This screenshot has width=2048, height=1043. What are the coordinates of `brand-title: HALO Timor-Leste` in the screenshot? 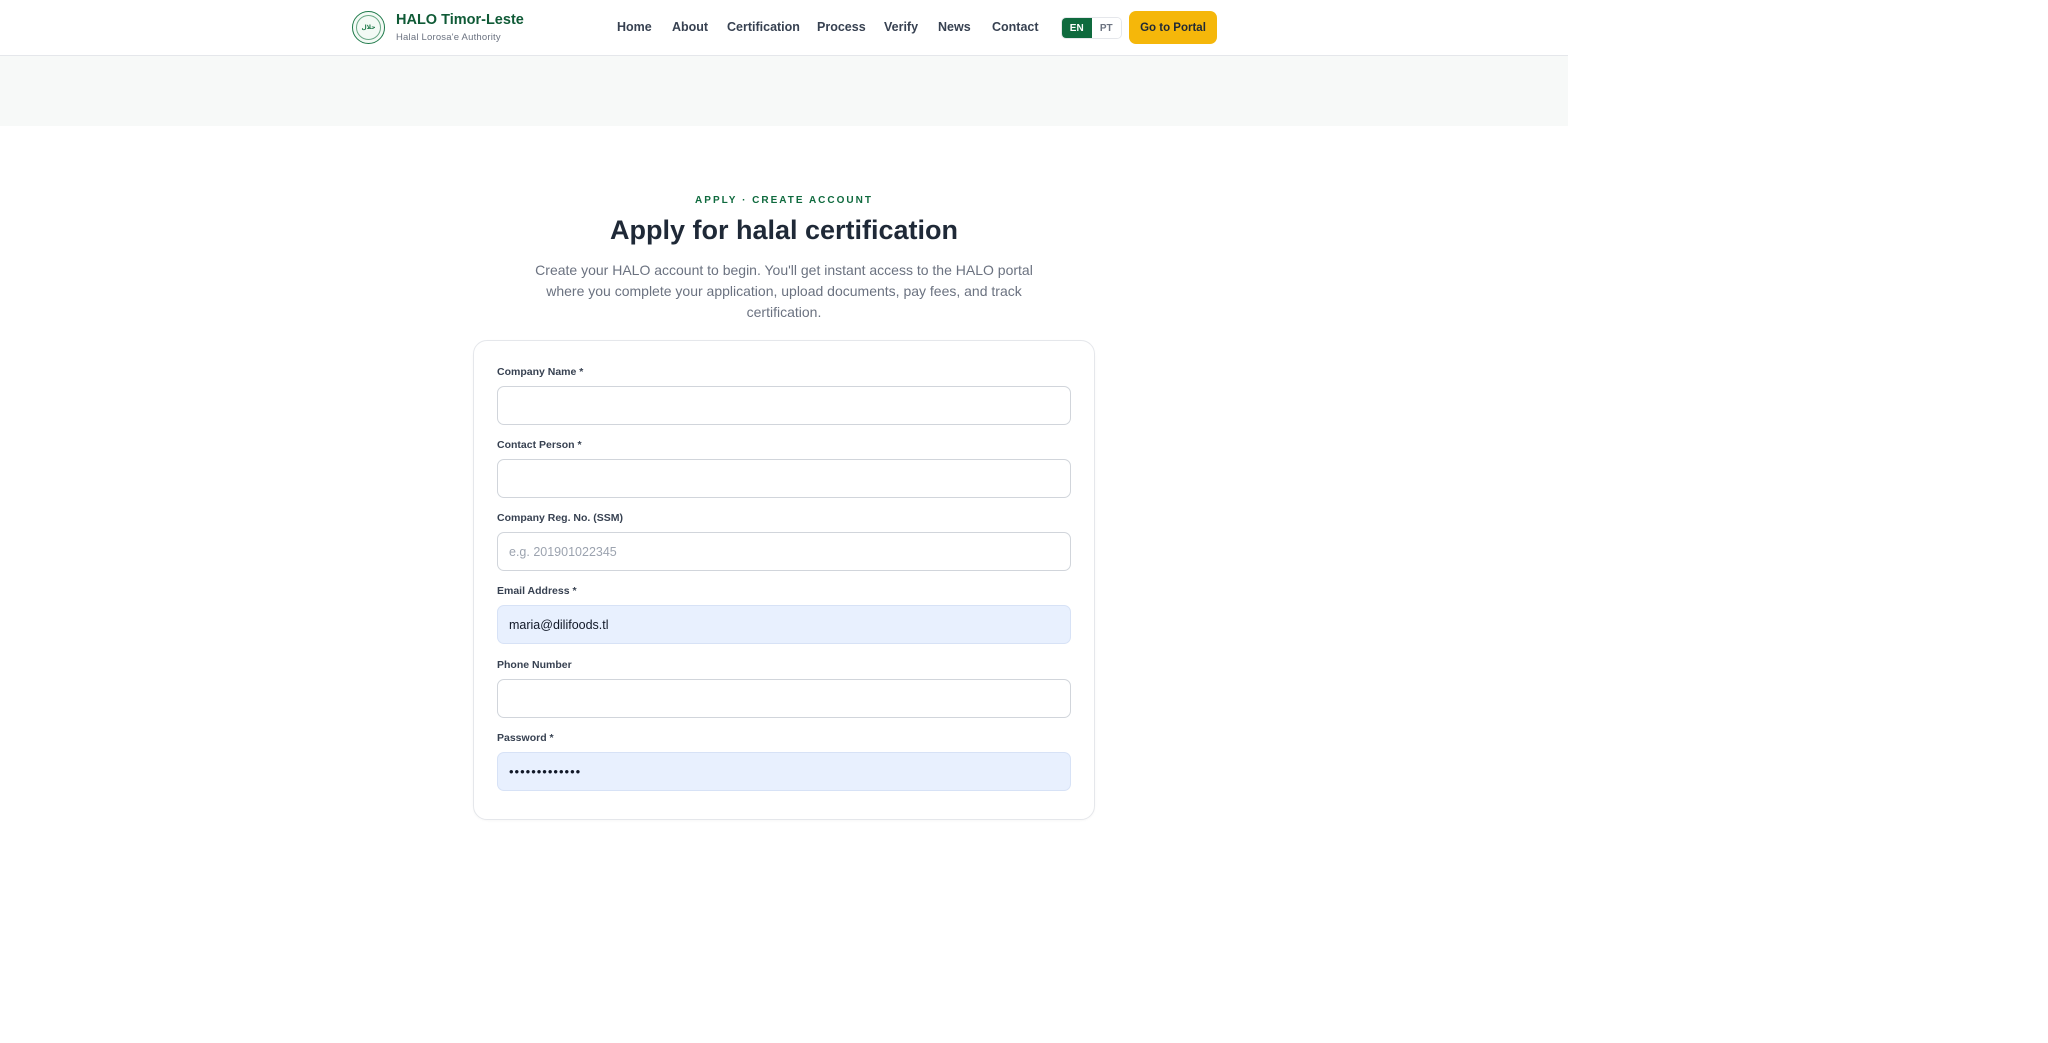 It's located at (460, 20).